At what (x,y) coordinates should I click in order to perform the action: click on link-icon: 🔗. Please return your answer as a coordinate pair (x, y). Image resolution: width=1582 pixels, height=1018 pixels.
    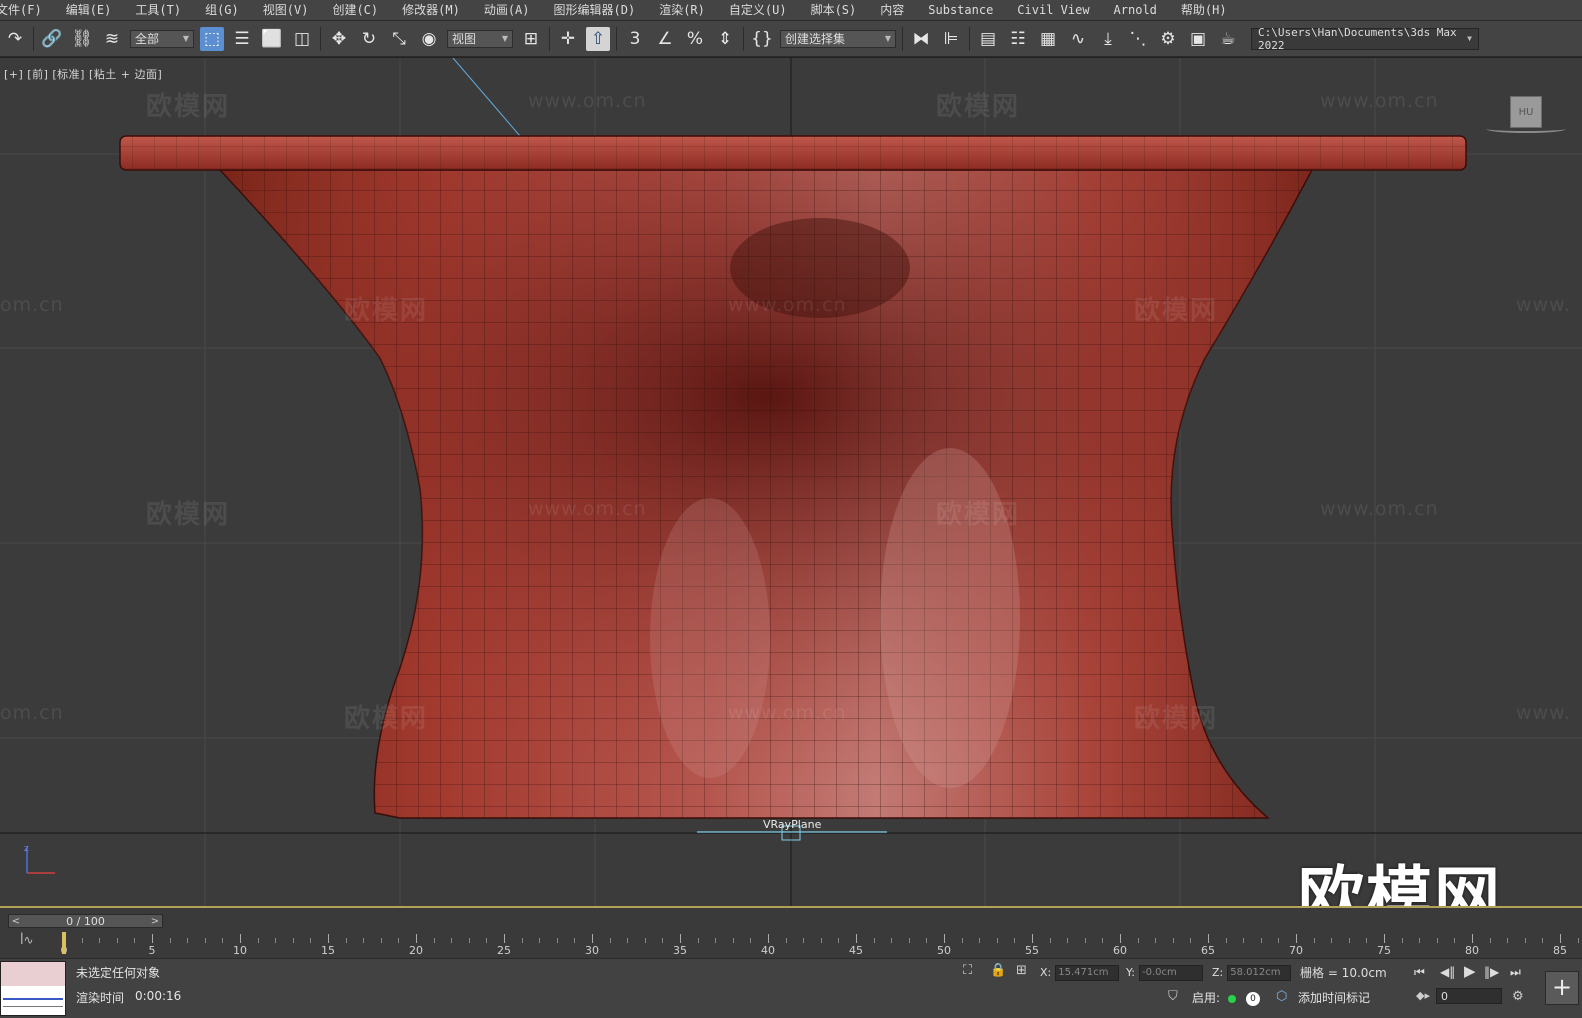
    Looking at the image, I should click on (52, 39).